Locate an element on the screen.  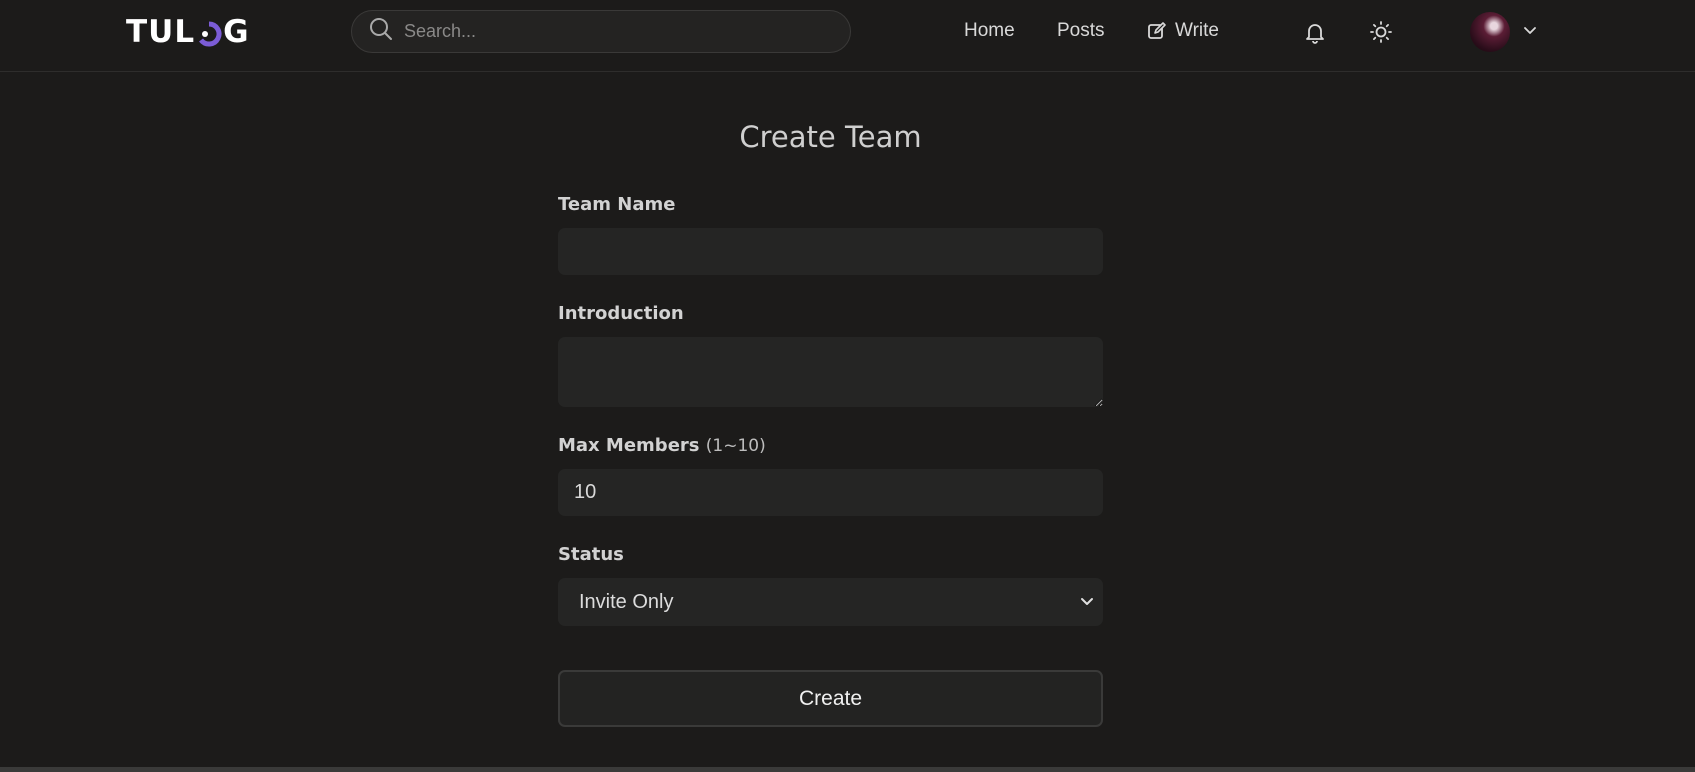
logo-mark-icon is located at coordinates (209, 33).